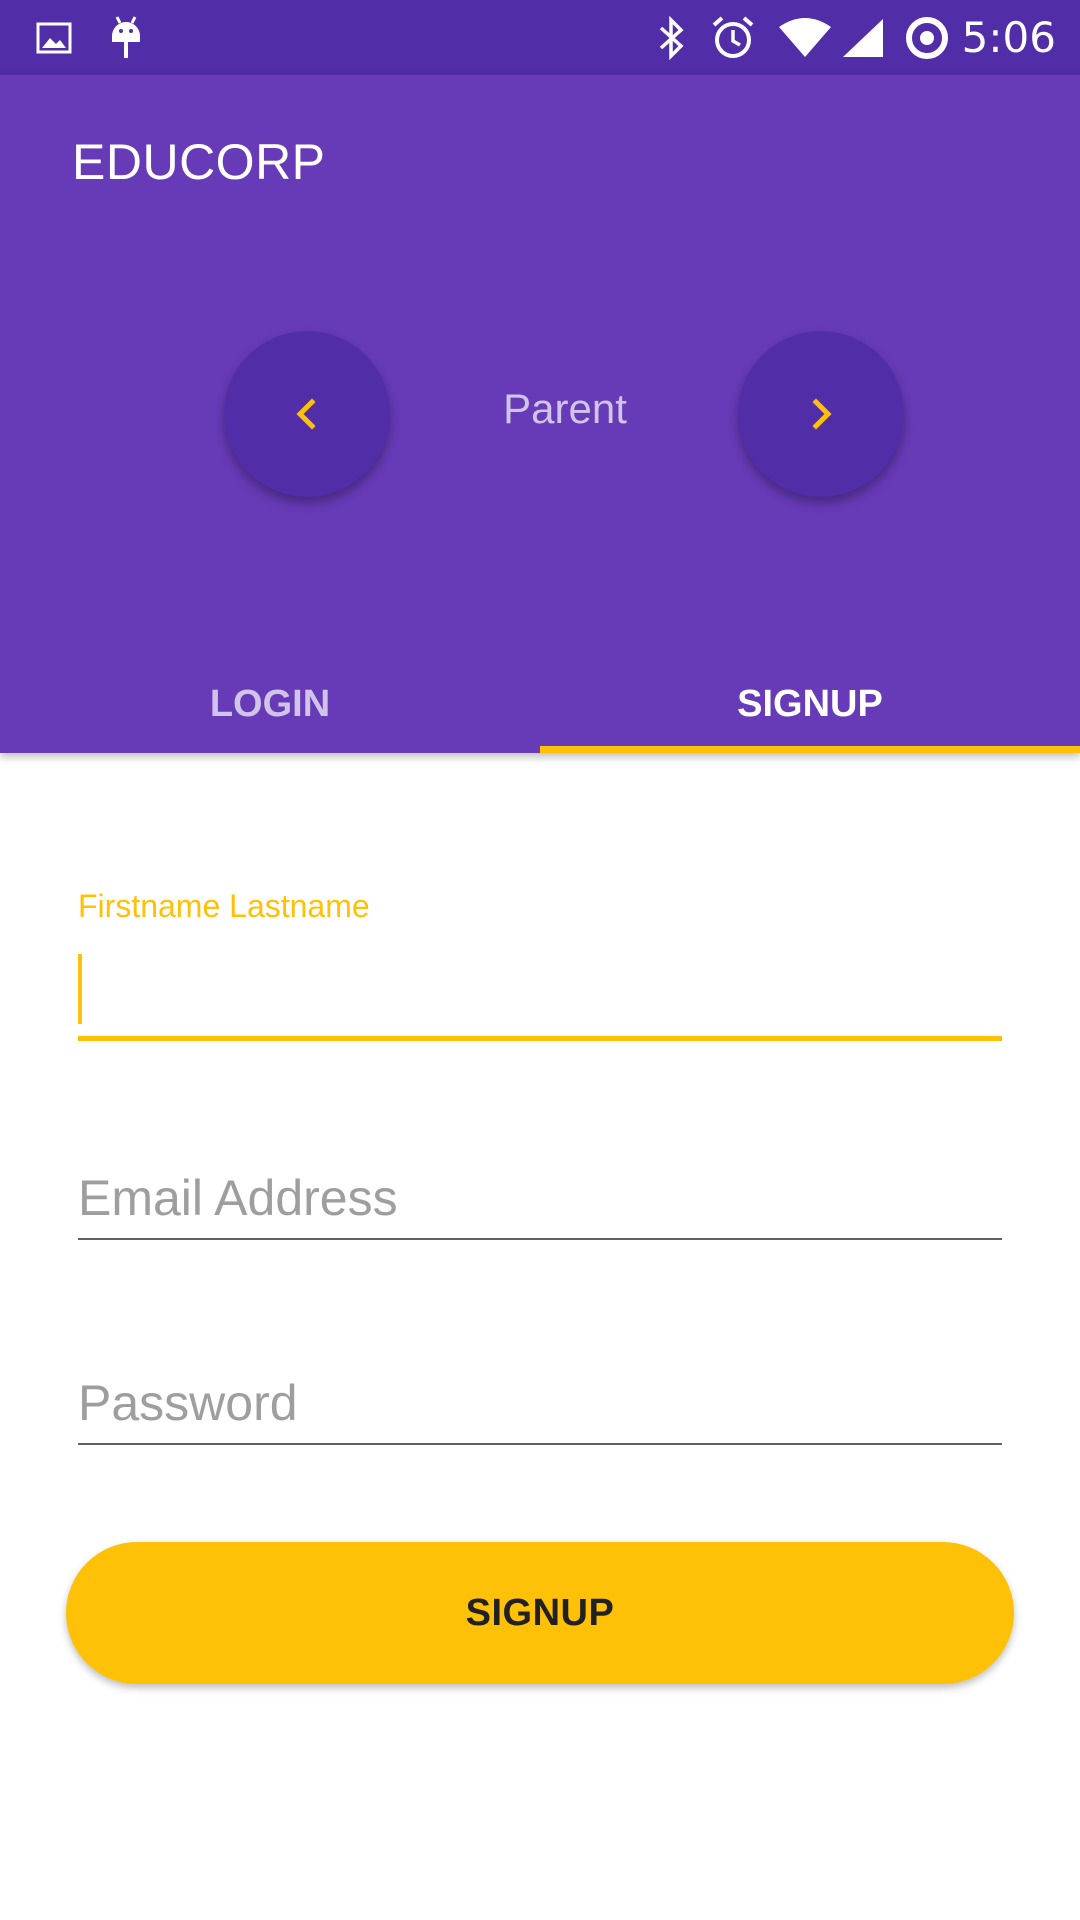 The height and width of the screenshot is (1920, 1080). I want to click on sync-icon, so click(927, 37).